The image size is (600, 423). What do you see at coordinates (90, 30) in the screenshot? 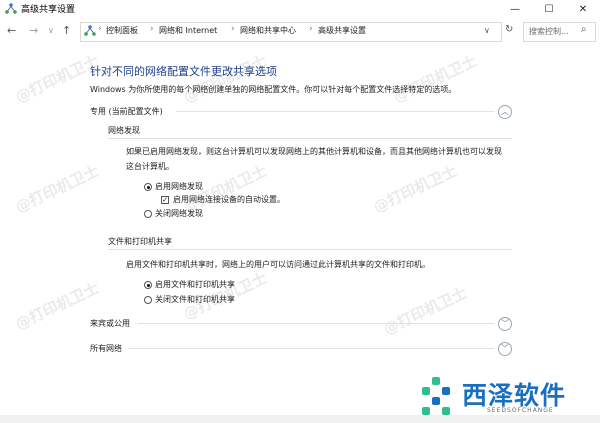
I see `control-panel-icon` at bounding box center [90, 30].